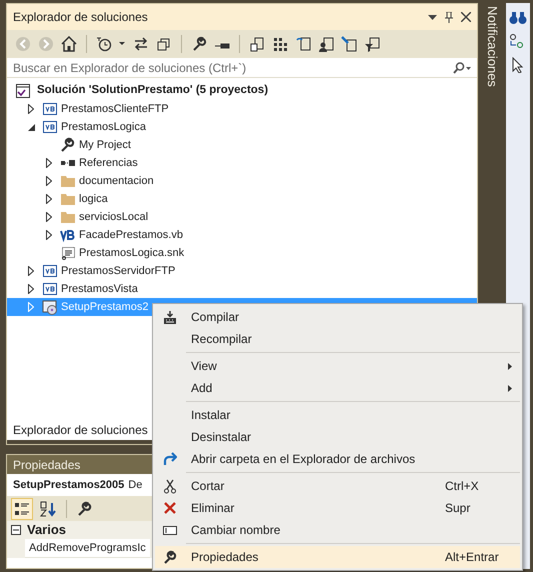 The image size is (533, 572). I want to click on tree-item-label: documentacion, so click(116, 181).